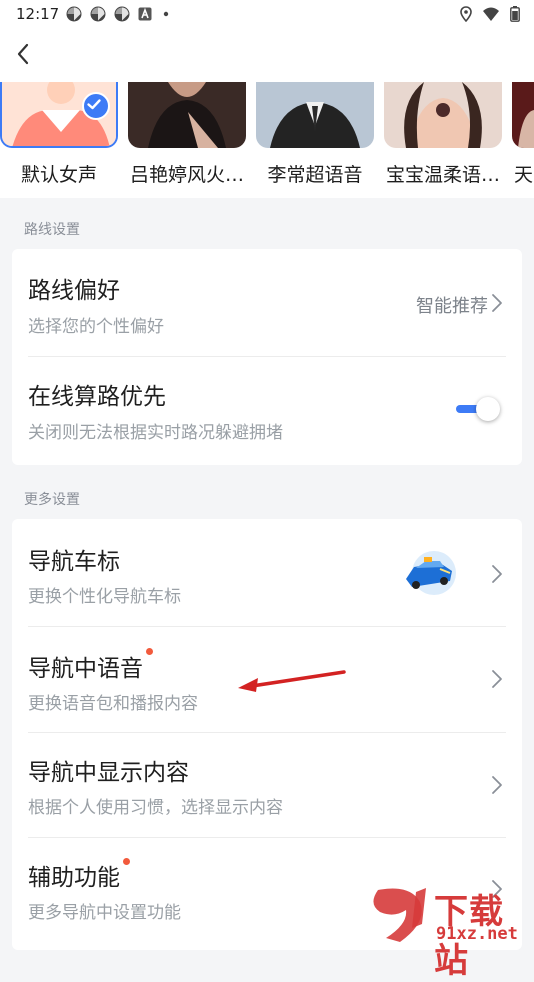 The width and height of the screenshot is (534, 982). What do you see at coordinates (155, 433) in the screenshot?
I see `row-subtitle: 关闭则无法根据实时路况躲避拥堵` at bounding box center [155, 433].